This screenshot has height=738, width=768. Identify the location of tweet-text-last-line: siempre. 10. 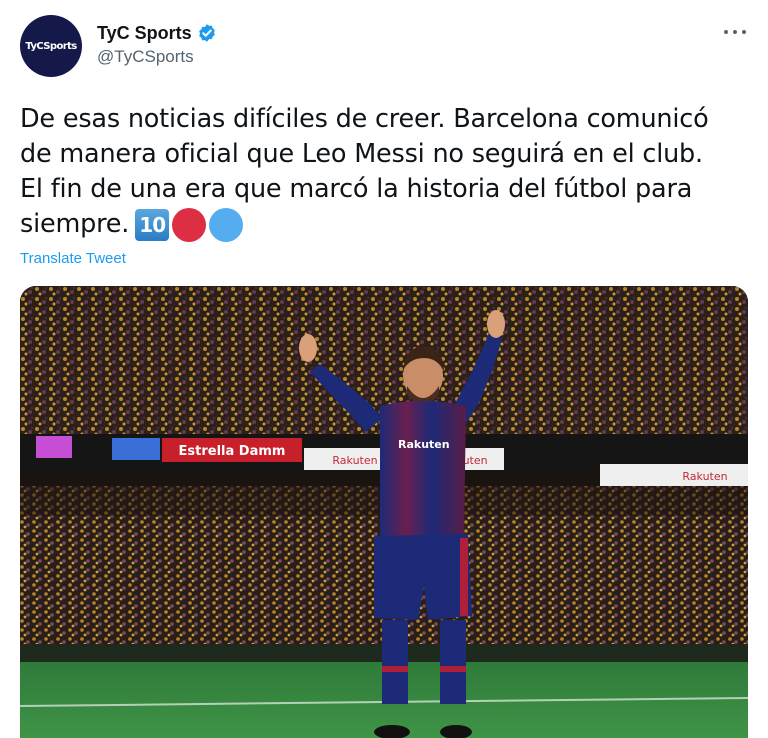
(385, 224).